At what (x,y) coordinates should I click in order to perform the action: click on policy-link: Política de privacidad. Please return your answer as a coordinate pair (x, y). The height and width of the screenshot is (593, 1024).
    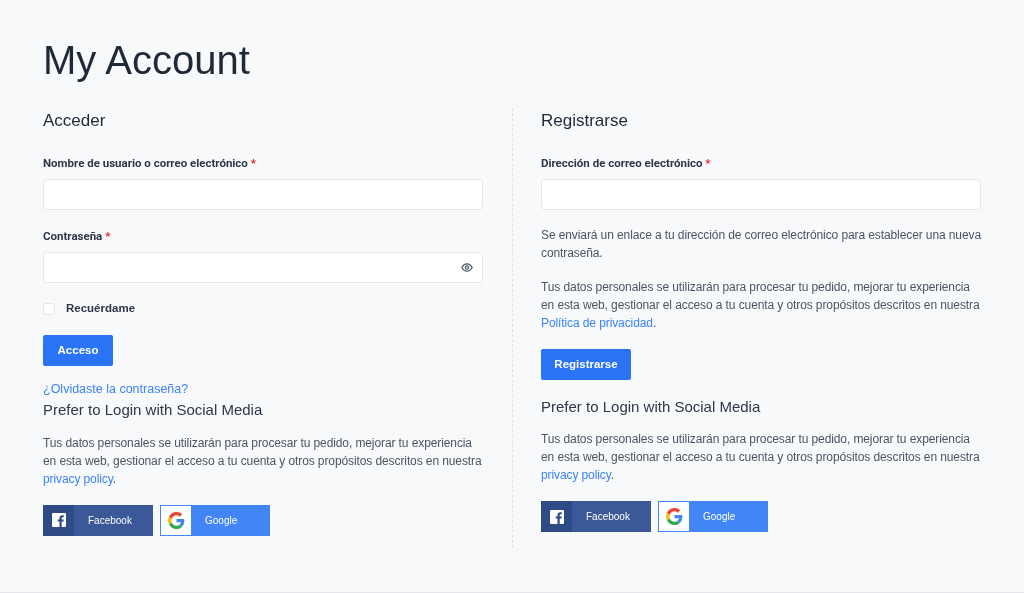
    Looking at the image, I should click on (597, 322).